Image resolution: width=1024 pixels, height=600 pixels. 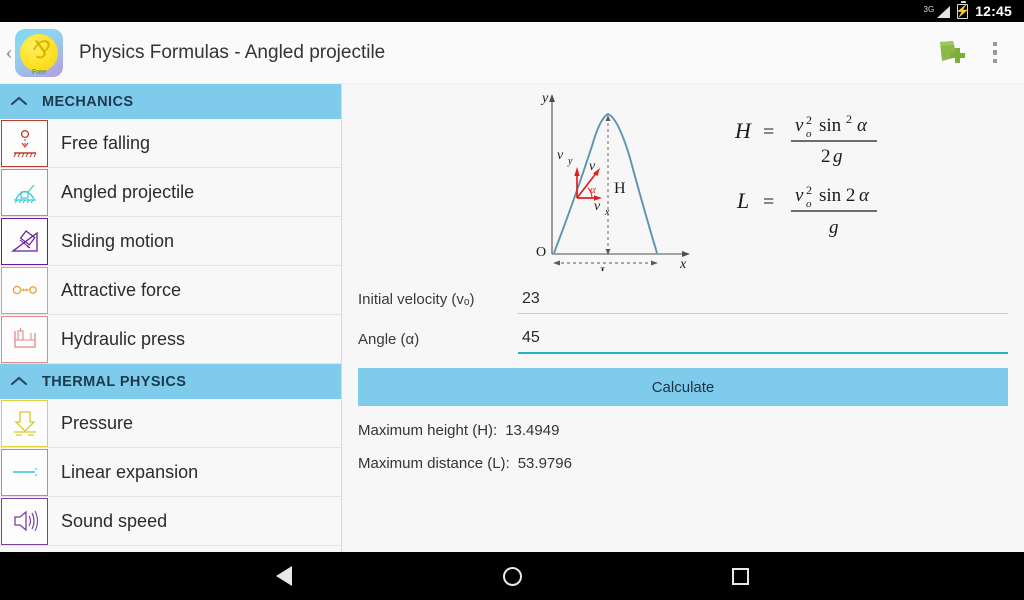 I want to click on sidebar-item-label: Attractive force, so click(x=121, y=289).